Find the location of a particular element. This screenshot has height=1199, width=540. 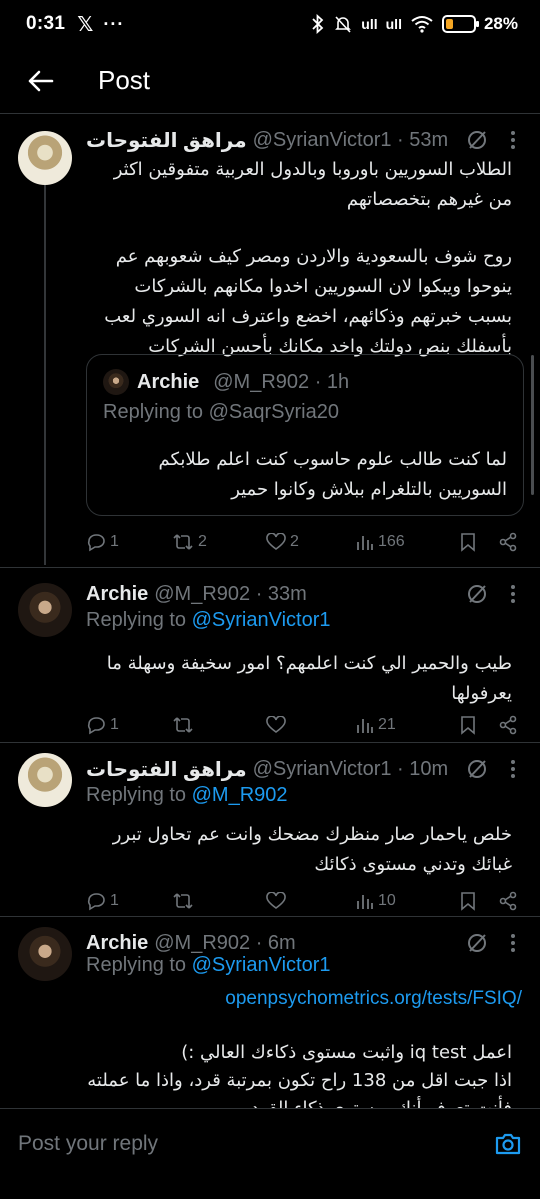

camera-icon is located at coordinates (508, 1143).